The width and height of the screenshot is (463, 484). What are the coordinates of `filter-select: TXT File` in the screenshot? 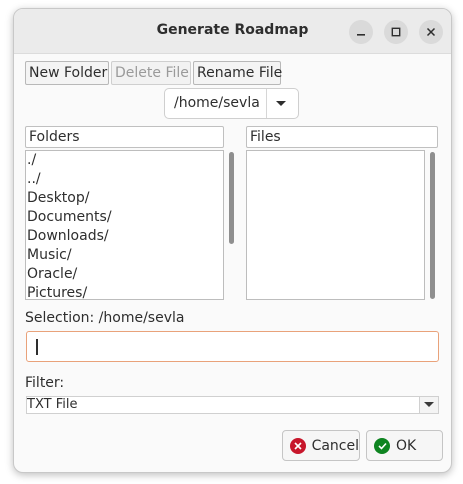 It's located at (232, 405).